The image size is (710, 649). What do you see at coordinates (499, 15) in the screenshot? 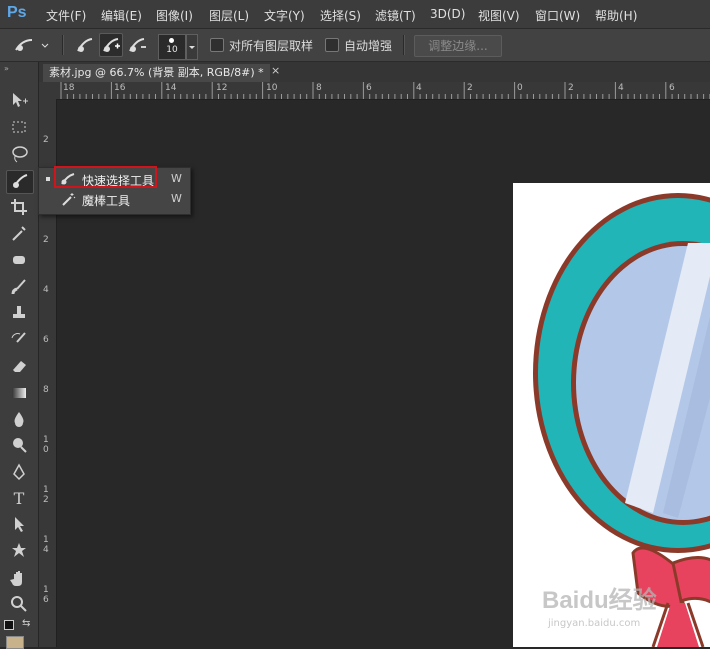
I see `menu-view: 视图(V)` at bounding box center [499, 15].